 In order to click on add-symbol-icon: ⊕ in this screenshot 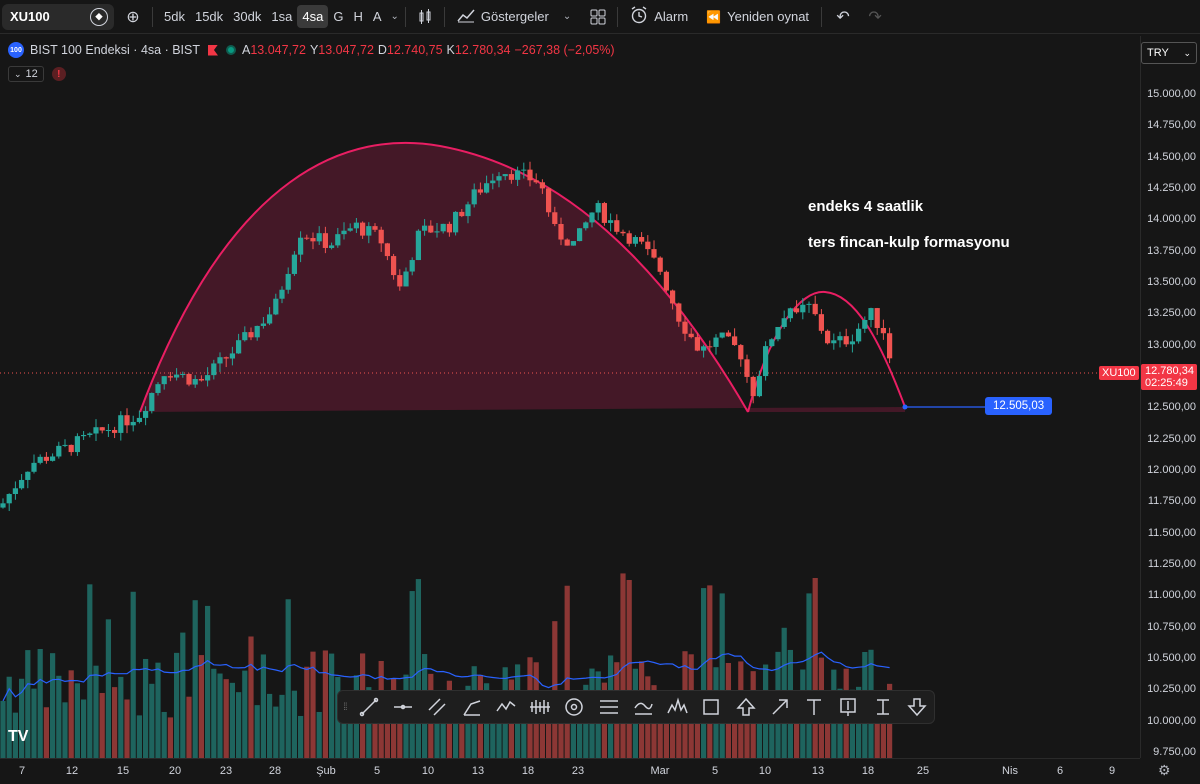, I will do `click(133, 17)`.